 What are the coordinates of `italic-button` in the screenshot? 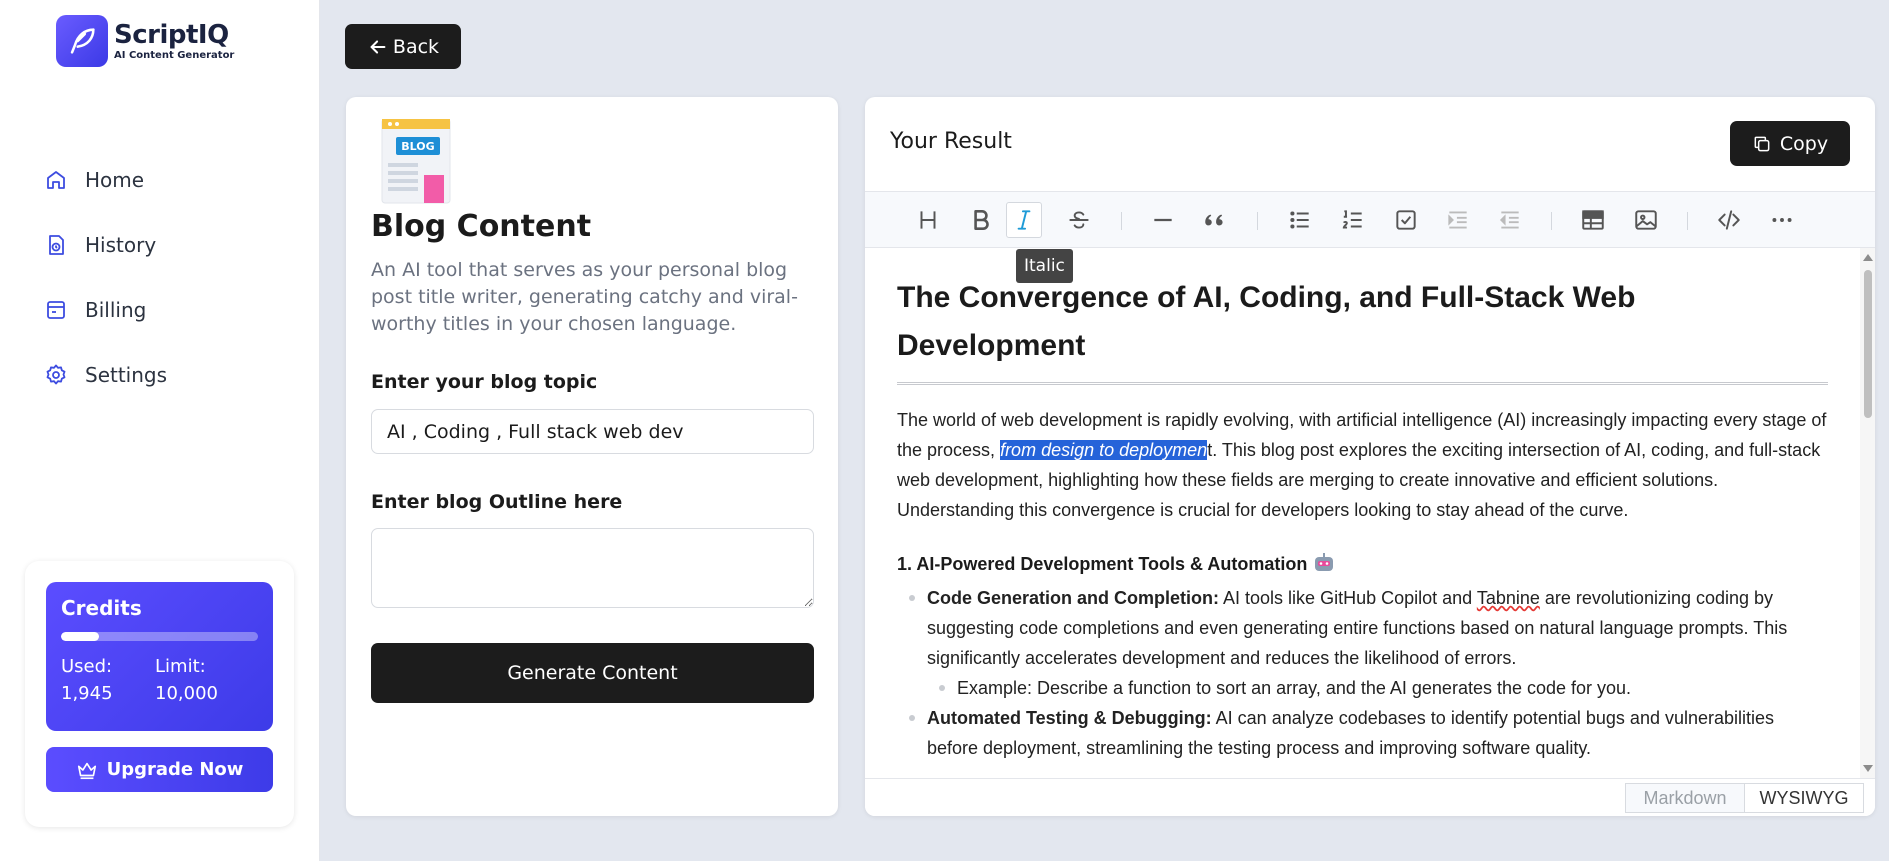 It's located at (1024, 220).